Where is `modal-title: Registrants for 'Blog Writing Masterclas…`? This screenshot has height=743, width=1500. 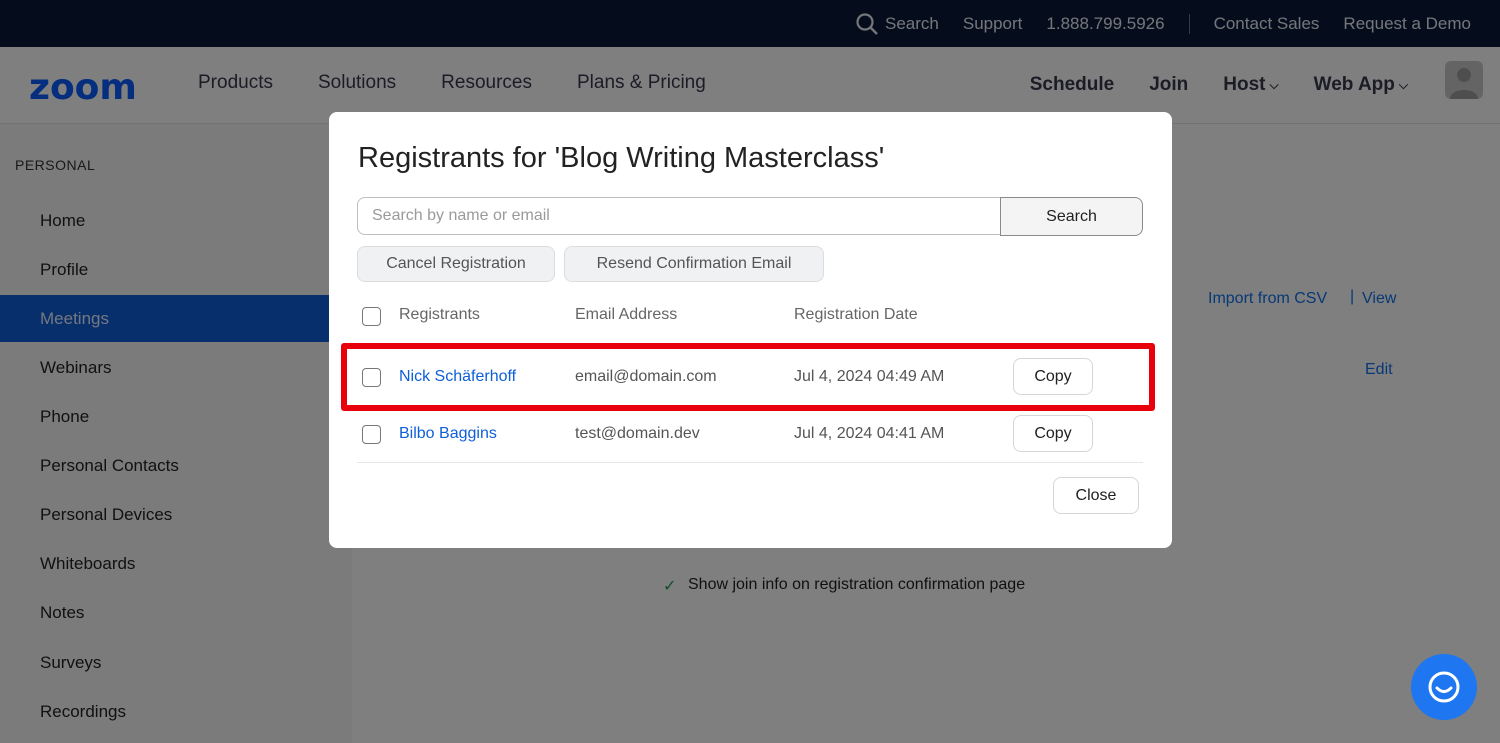 modal-title: Registrants for 'Blog Writing Masterclas… is located at coordinates (621, 158).